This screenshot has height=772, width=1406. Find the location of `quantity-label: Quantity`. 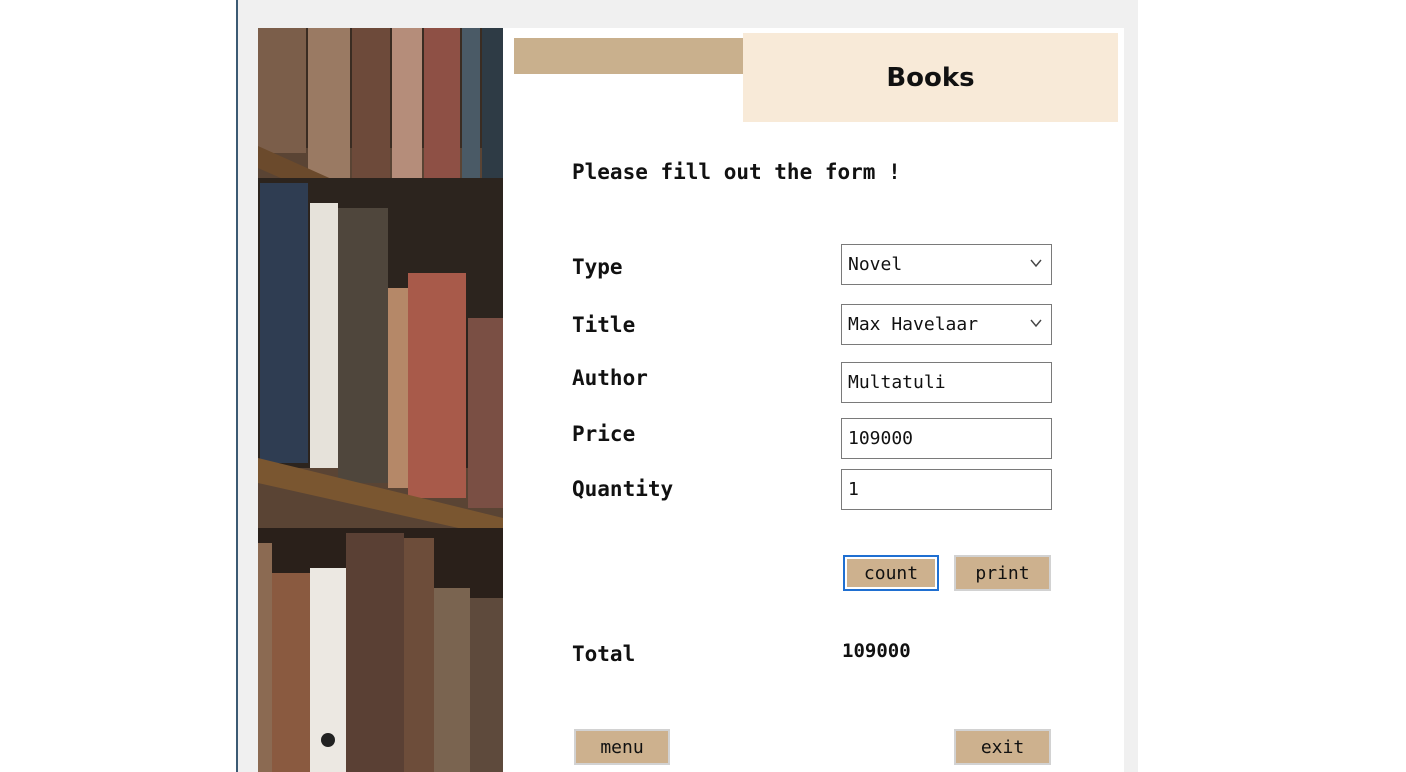

quantity-label: Quantity is located at coordinates (623, 489).